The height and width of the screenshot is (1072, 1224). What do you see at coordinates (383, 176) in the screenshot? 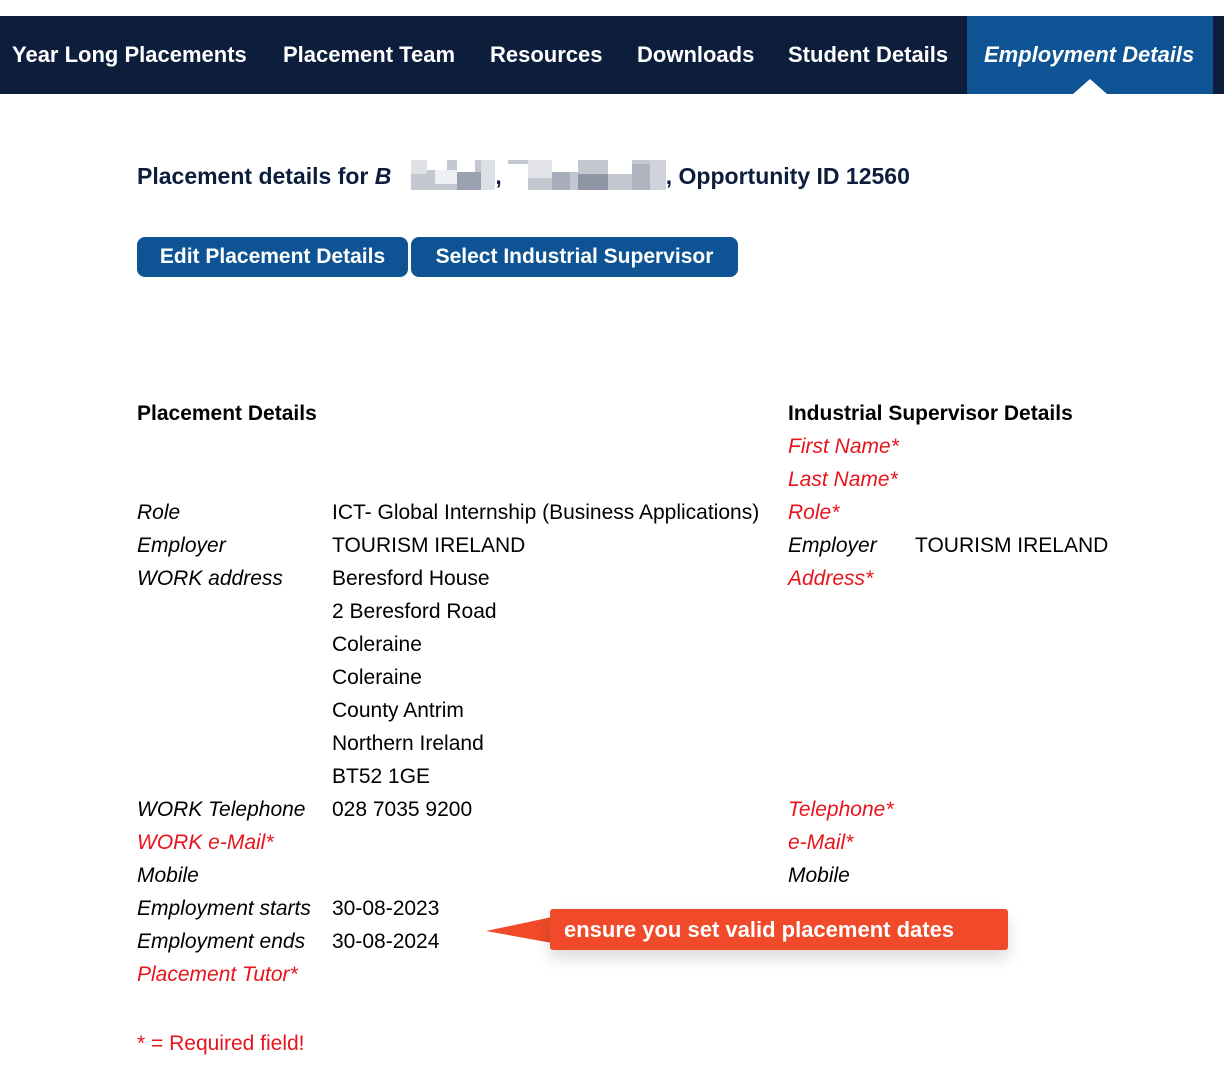
I see `student-name-initial: B` at bounding box center [383, 176].